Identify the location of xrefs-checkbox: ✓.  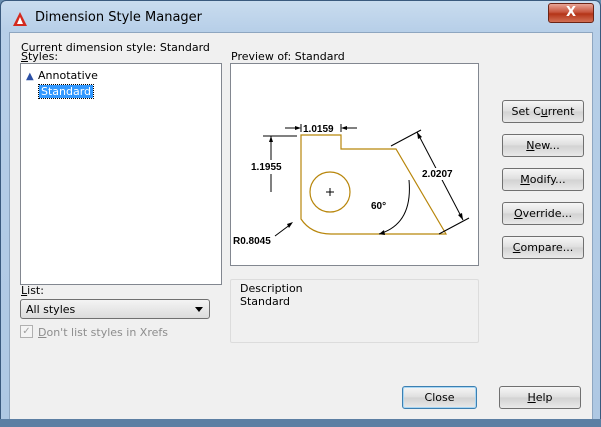
(26, 331).